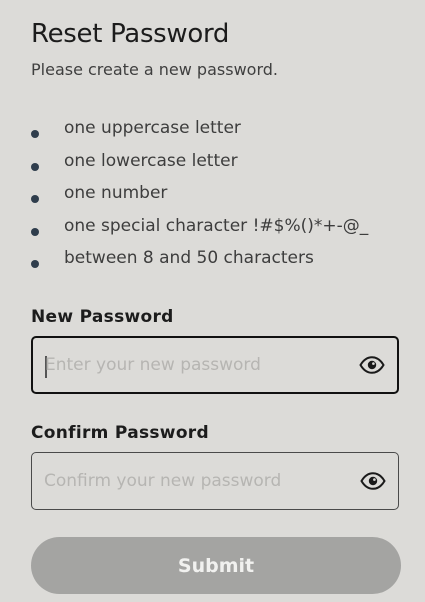 Image resolution: width=425 pixels, height=602 pixels. Describe the element at coordinates (120, 433) in the screenshot. I see `confirm-password-label: Confirm Password` at that location.